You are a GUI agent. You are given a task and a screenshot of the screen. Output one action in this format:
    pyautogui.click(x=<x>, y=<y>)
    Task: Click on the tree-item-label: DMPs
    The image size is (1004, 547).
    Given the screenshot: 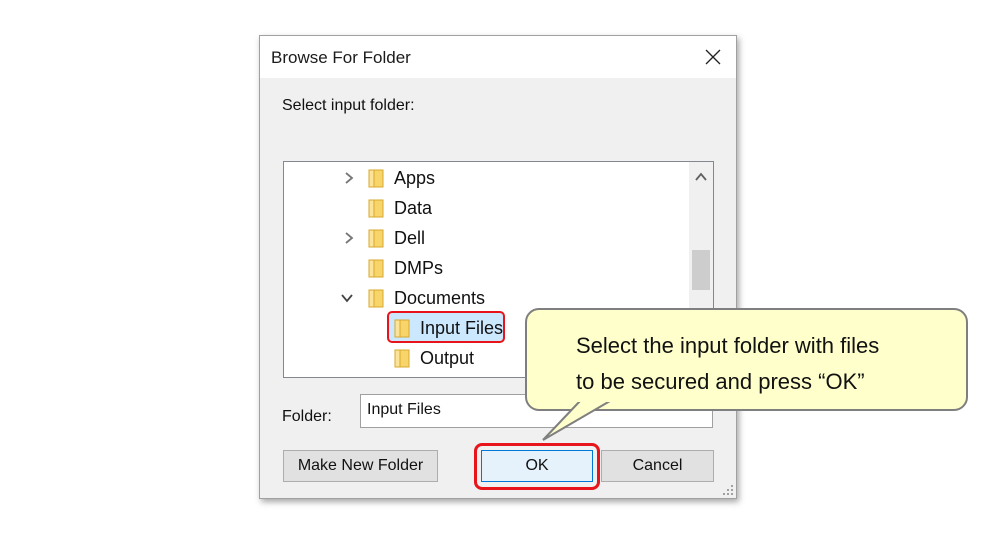 What is the action you would take?
    pyautogui.click(x=418, y=268)
    